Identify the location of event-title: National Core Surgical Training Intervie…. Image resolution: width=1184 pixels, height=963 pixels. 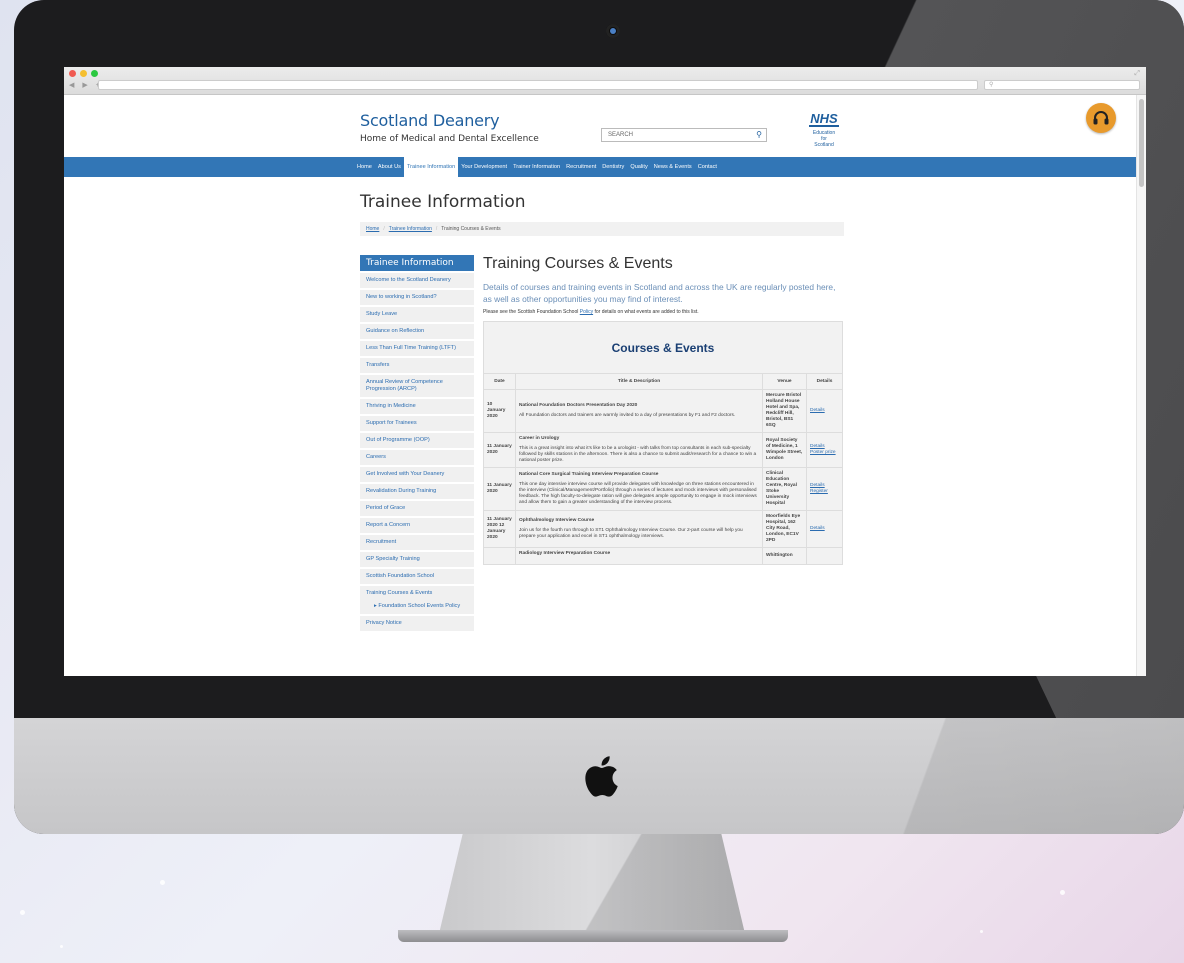
(589, 474).